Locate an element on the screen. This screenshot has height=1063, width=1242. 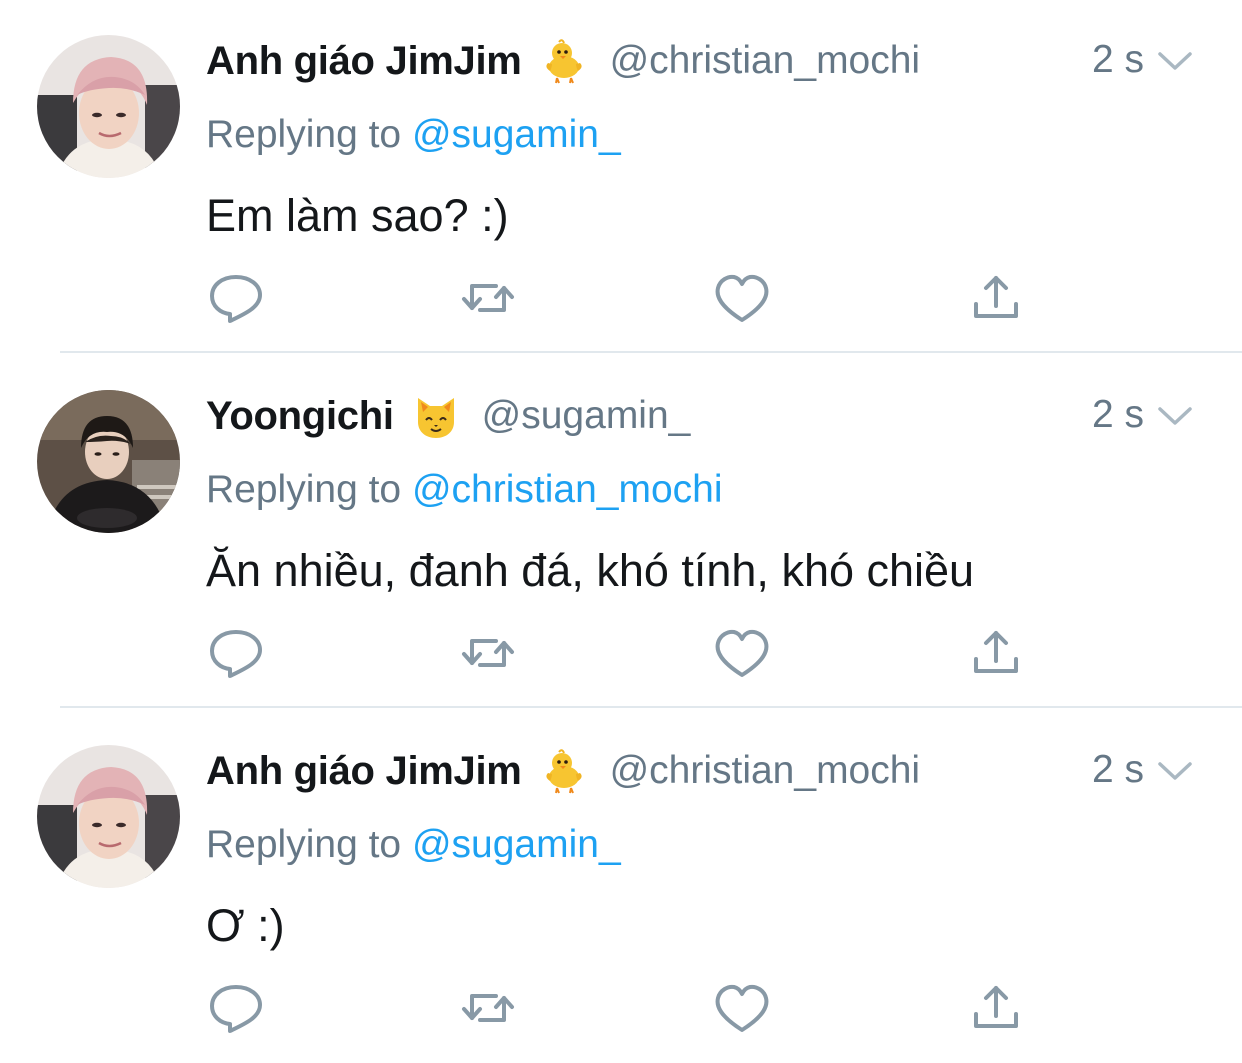
username-handle: @sugamin_ is located at coordinates (586, 416).